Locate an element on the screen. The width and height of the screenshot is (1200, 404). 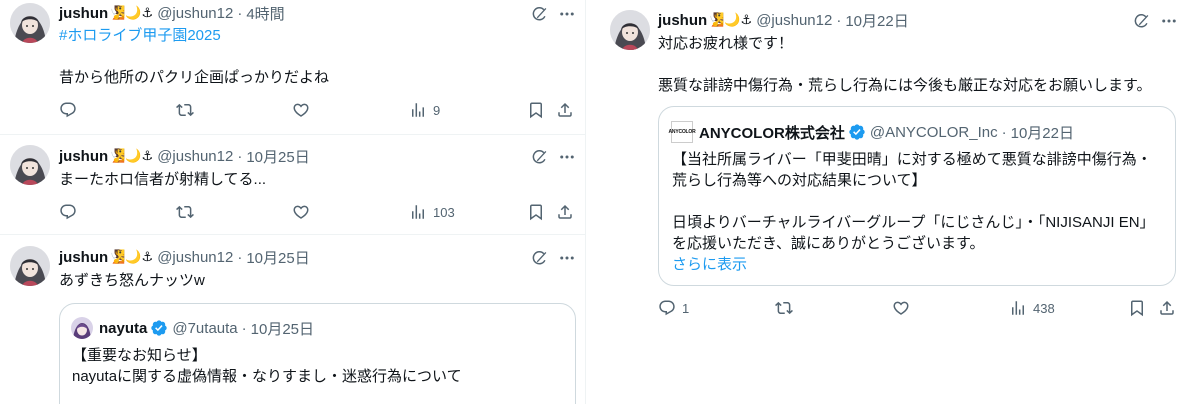
tweet-header: jushun 🧏 🌙 ⚓ @jushun12 · 10月22日 is located at coordinates (783, 20).